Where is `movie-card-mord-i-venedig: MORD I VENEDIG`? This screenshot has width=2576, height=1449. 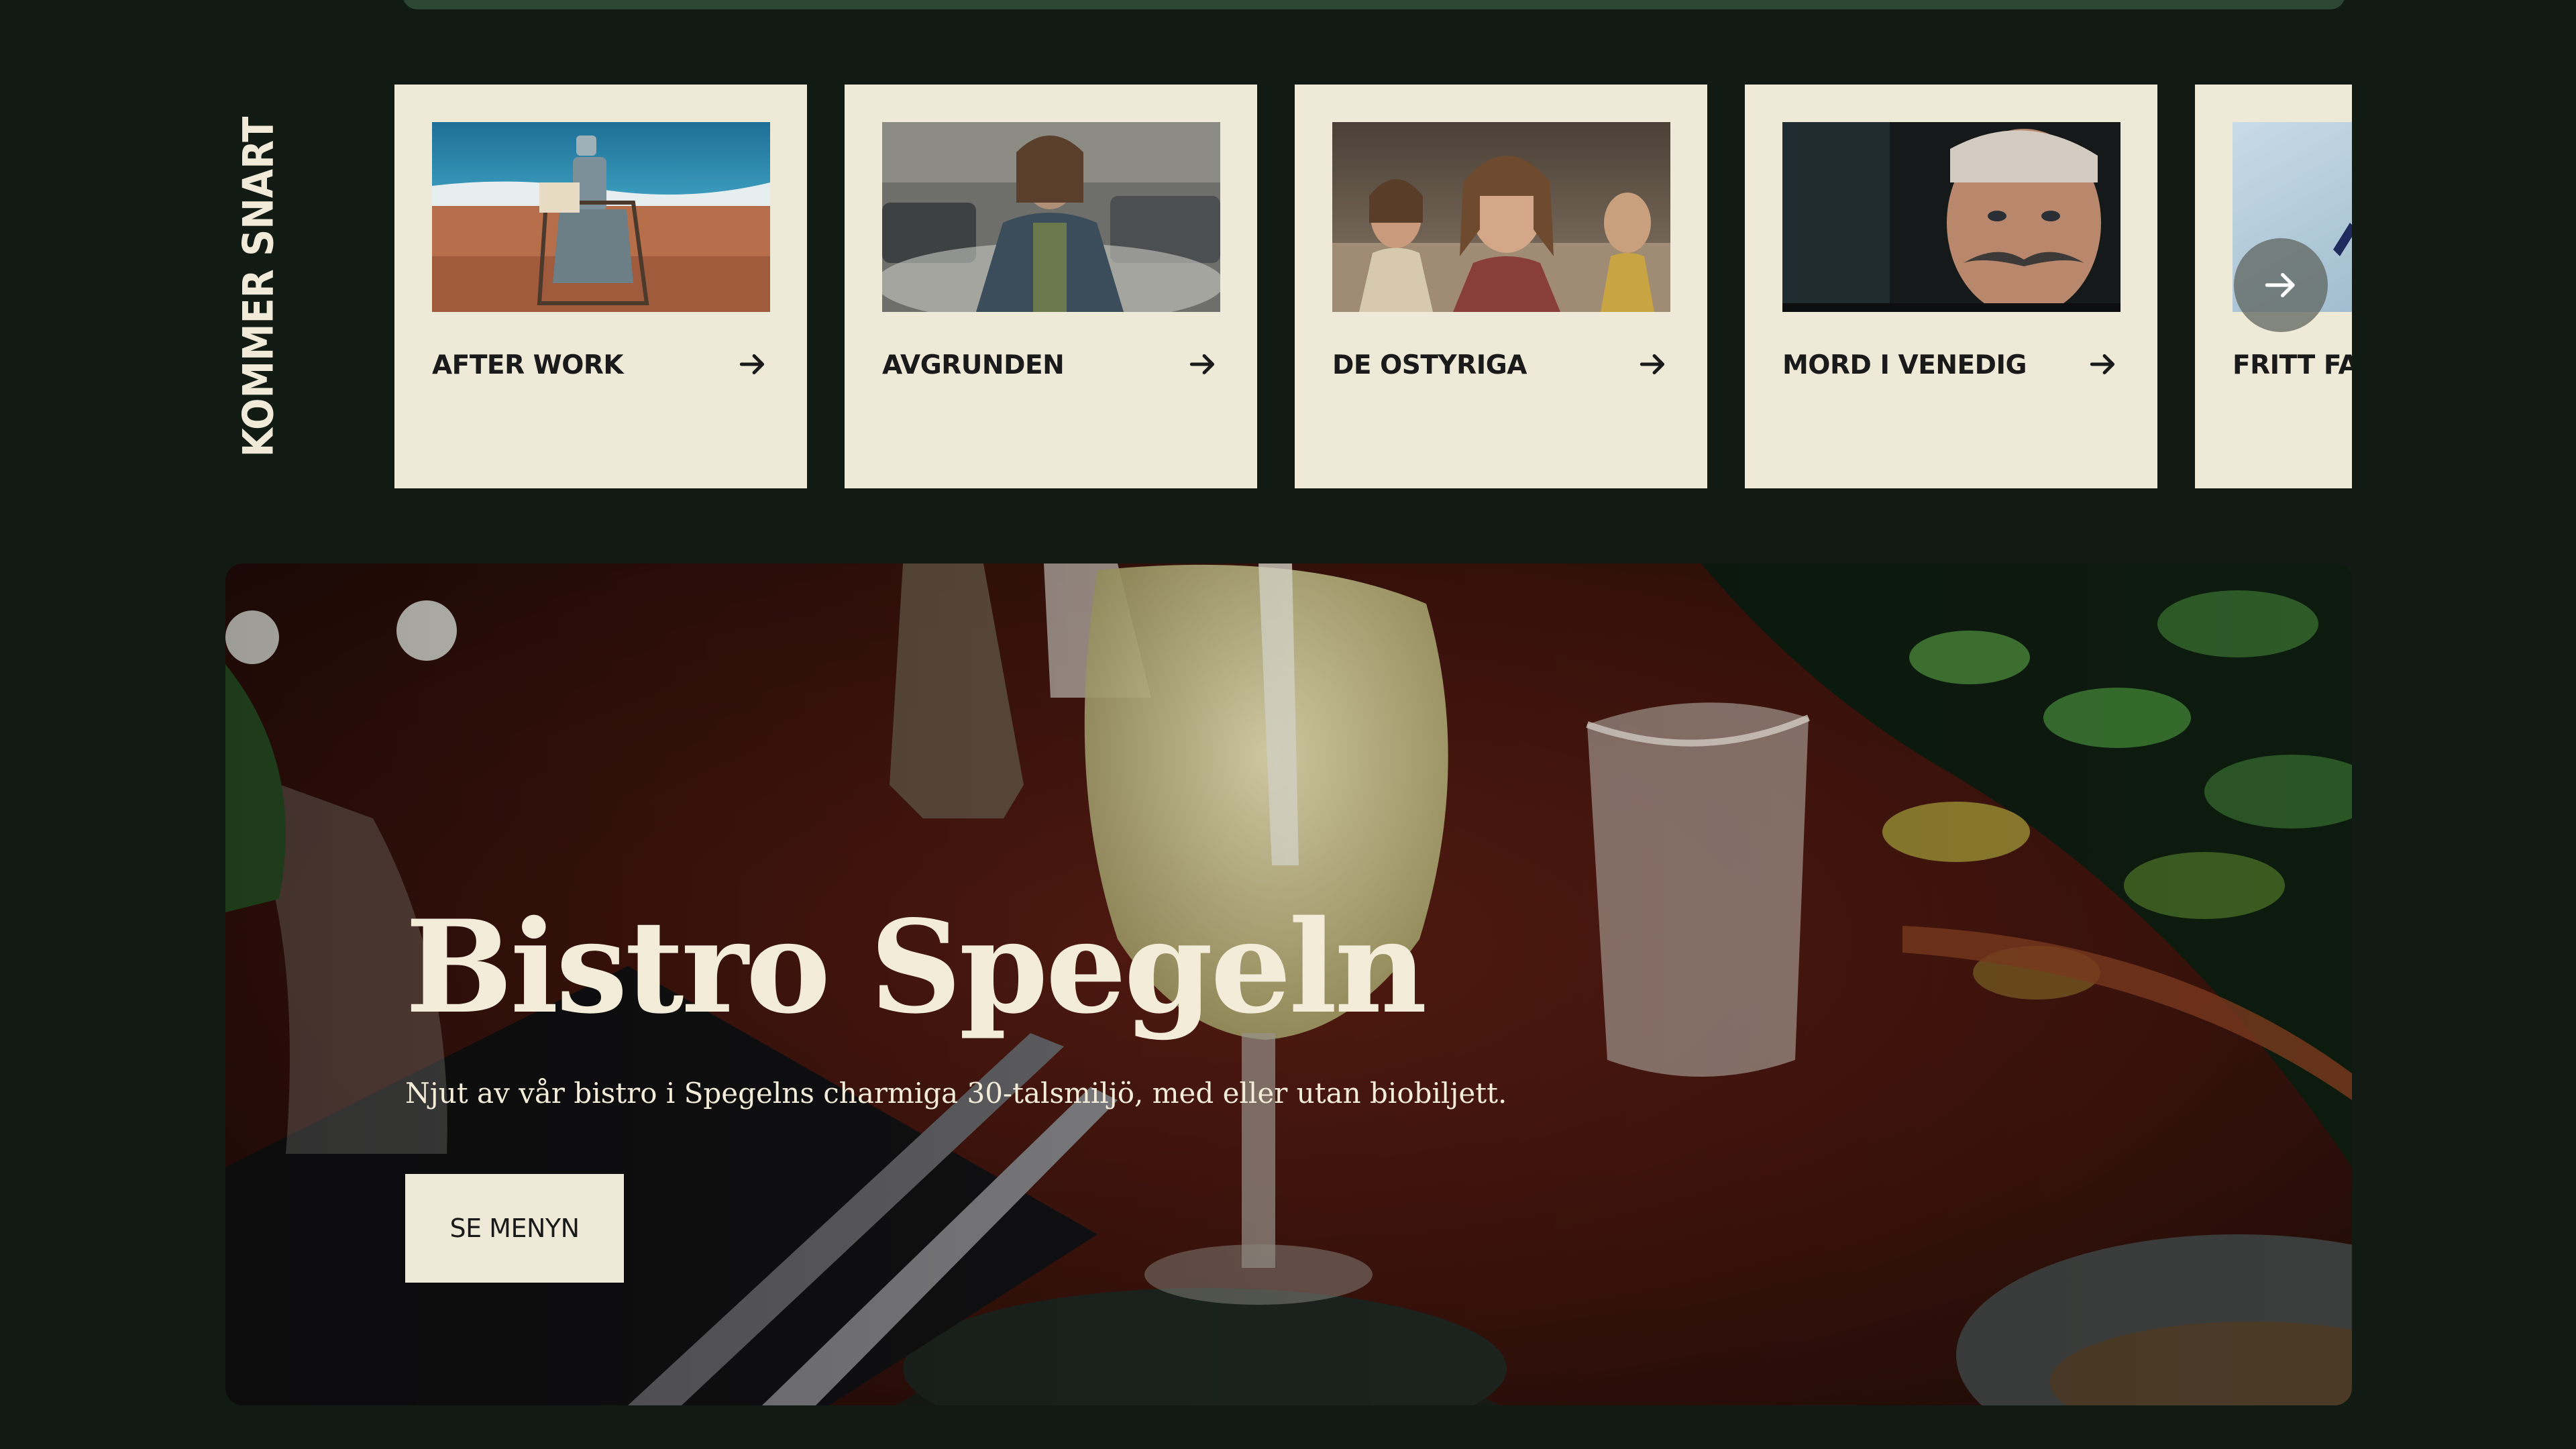 movie-card-mord-i-venedig: MORD I VENEDIG is located at coordinates (1951, 286).